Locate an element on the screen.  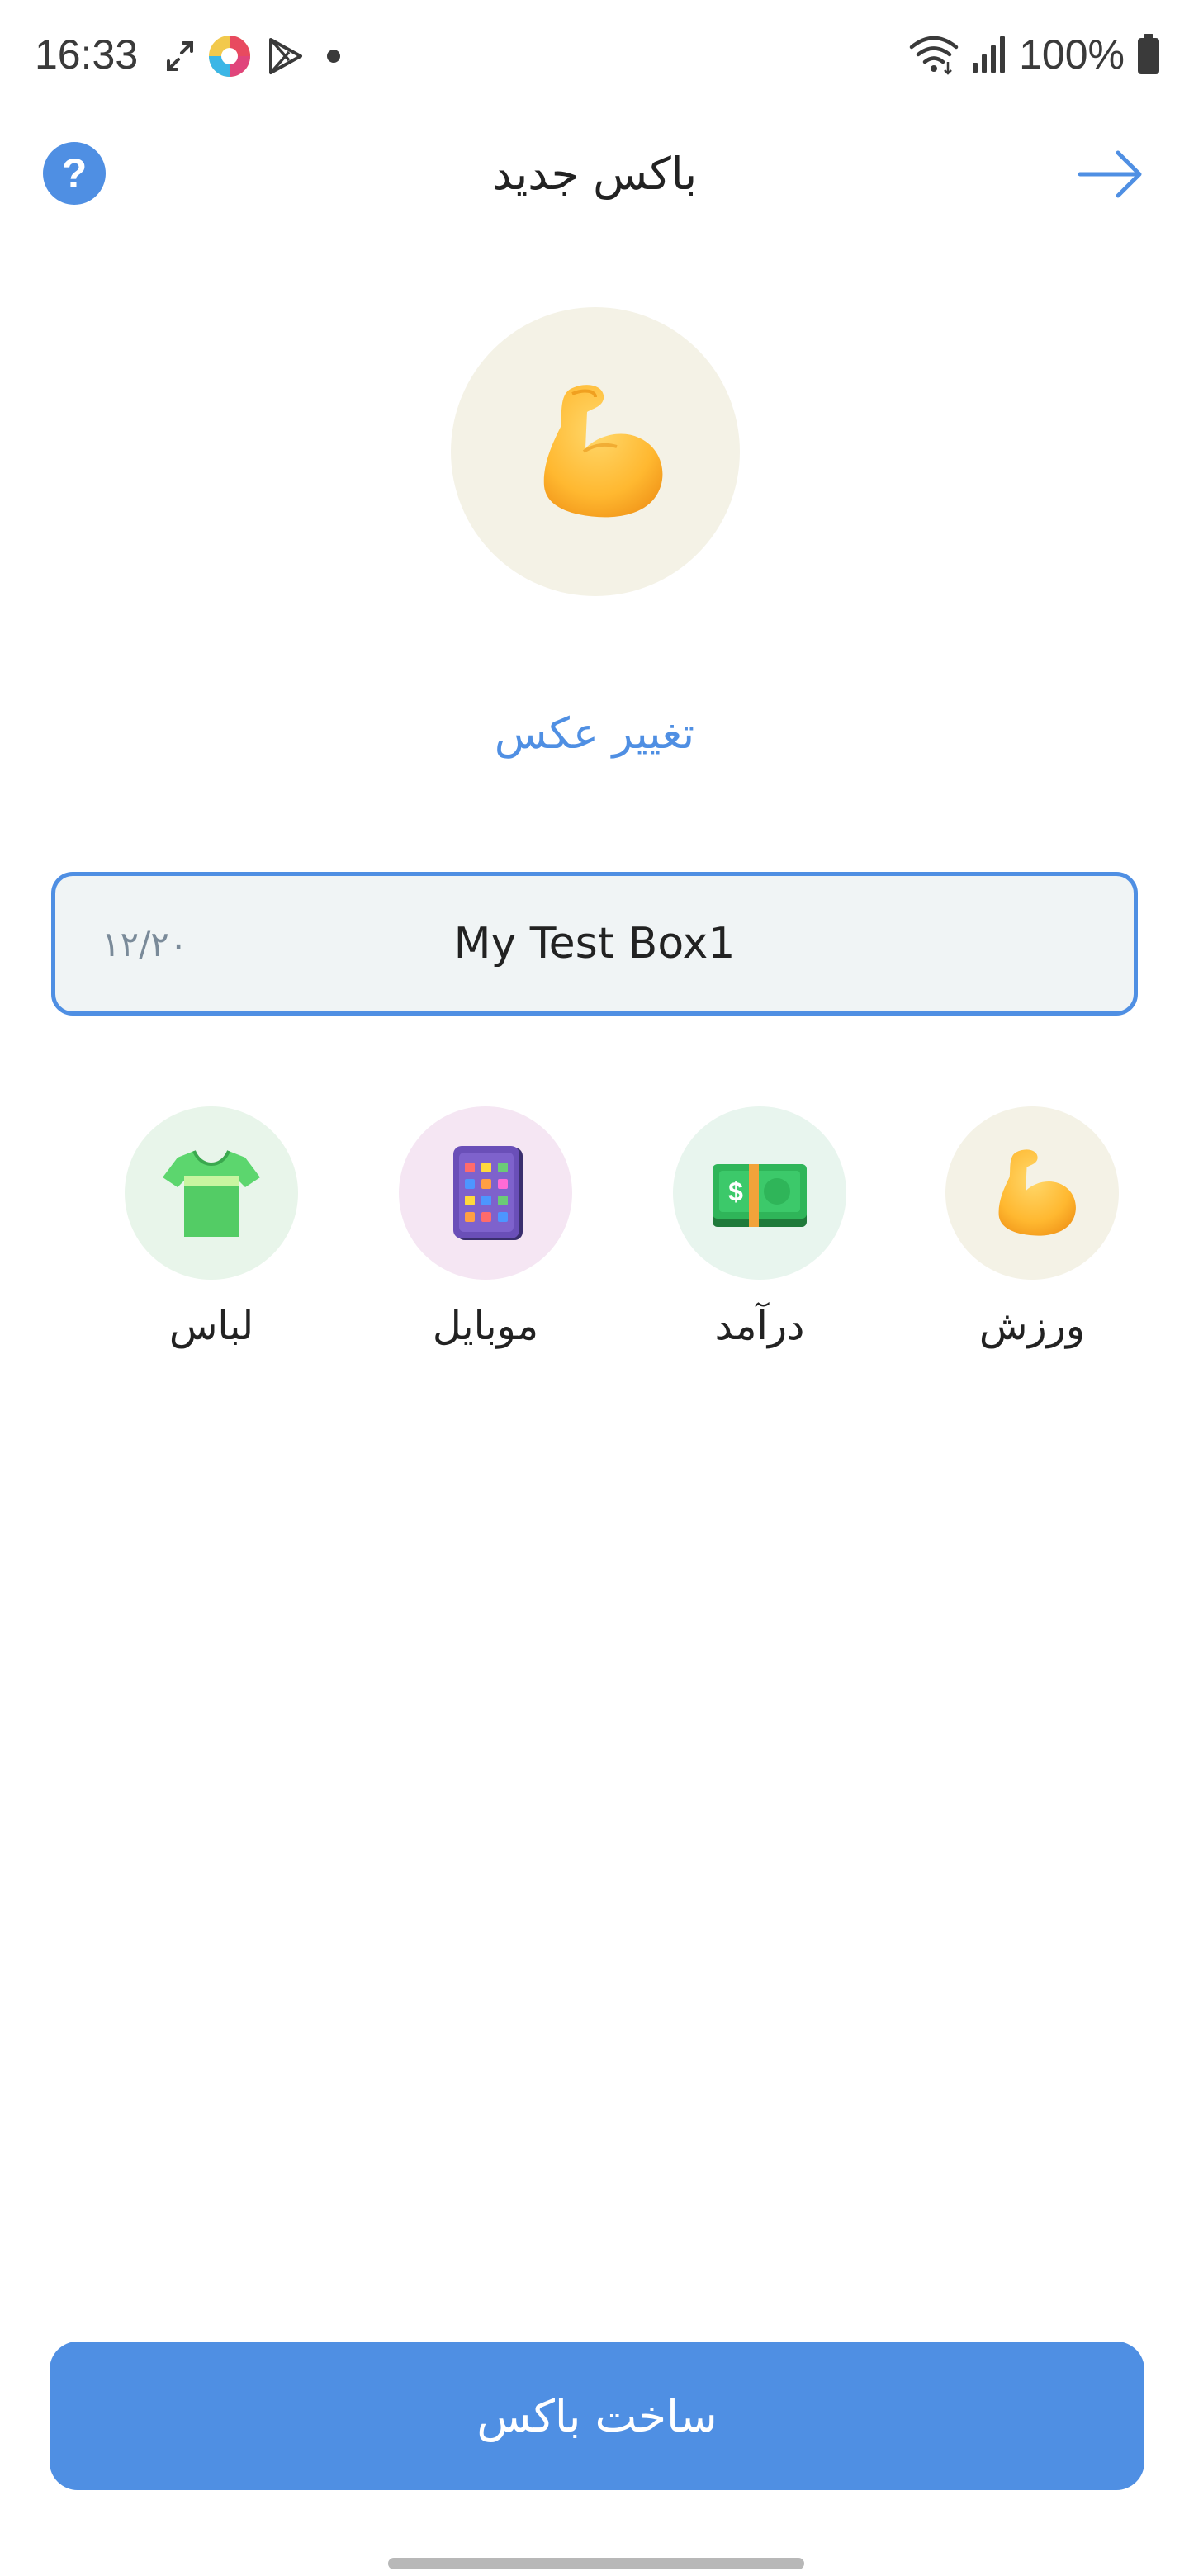
back-button is located at coordinates (1111, 174).